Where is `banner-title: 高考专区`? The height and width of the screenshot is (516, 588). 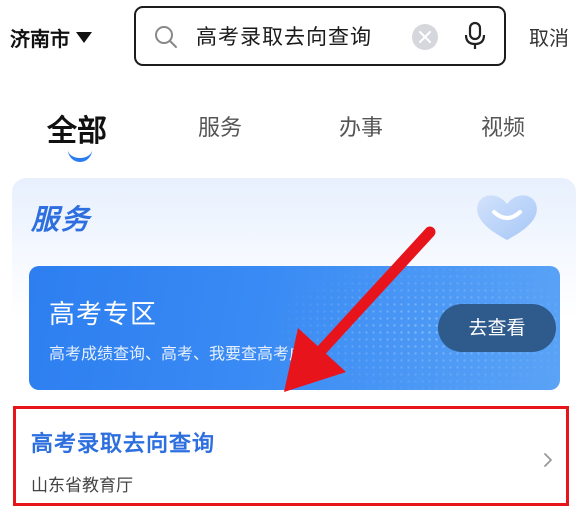 banner-title: 高考专区 is located at coordinates (103, 315).